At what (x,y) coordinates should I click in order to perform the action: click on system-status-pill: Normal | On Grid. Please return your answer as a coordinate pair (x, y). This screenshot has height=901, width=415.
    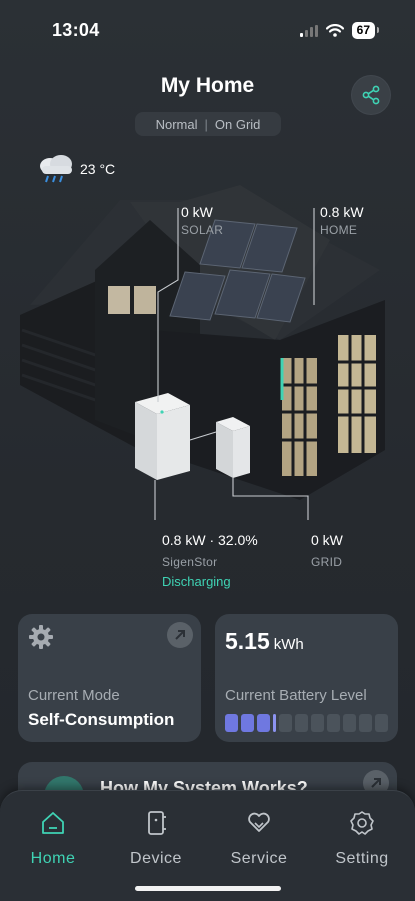
    Looking at the image, I should click on (208, 124).